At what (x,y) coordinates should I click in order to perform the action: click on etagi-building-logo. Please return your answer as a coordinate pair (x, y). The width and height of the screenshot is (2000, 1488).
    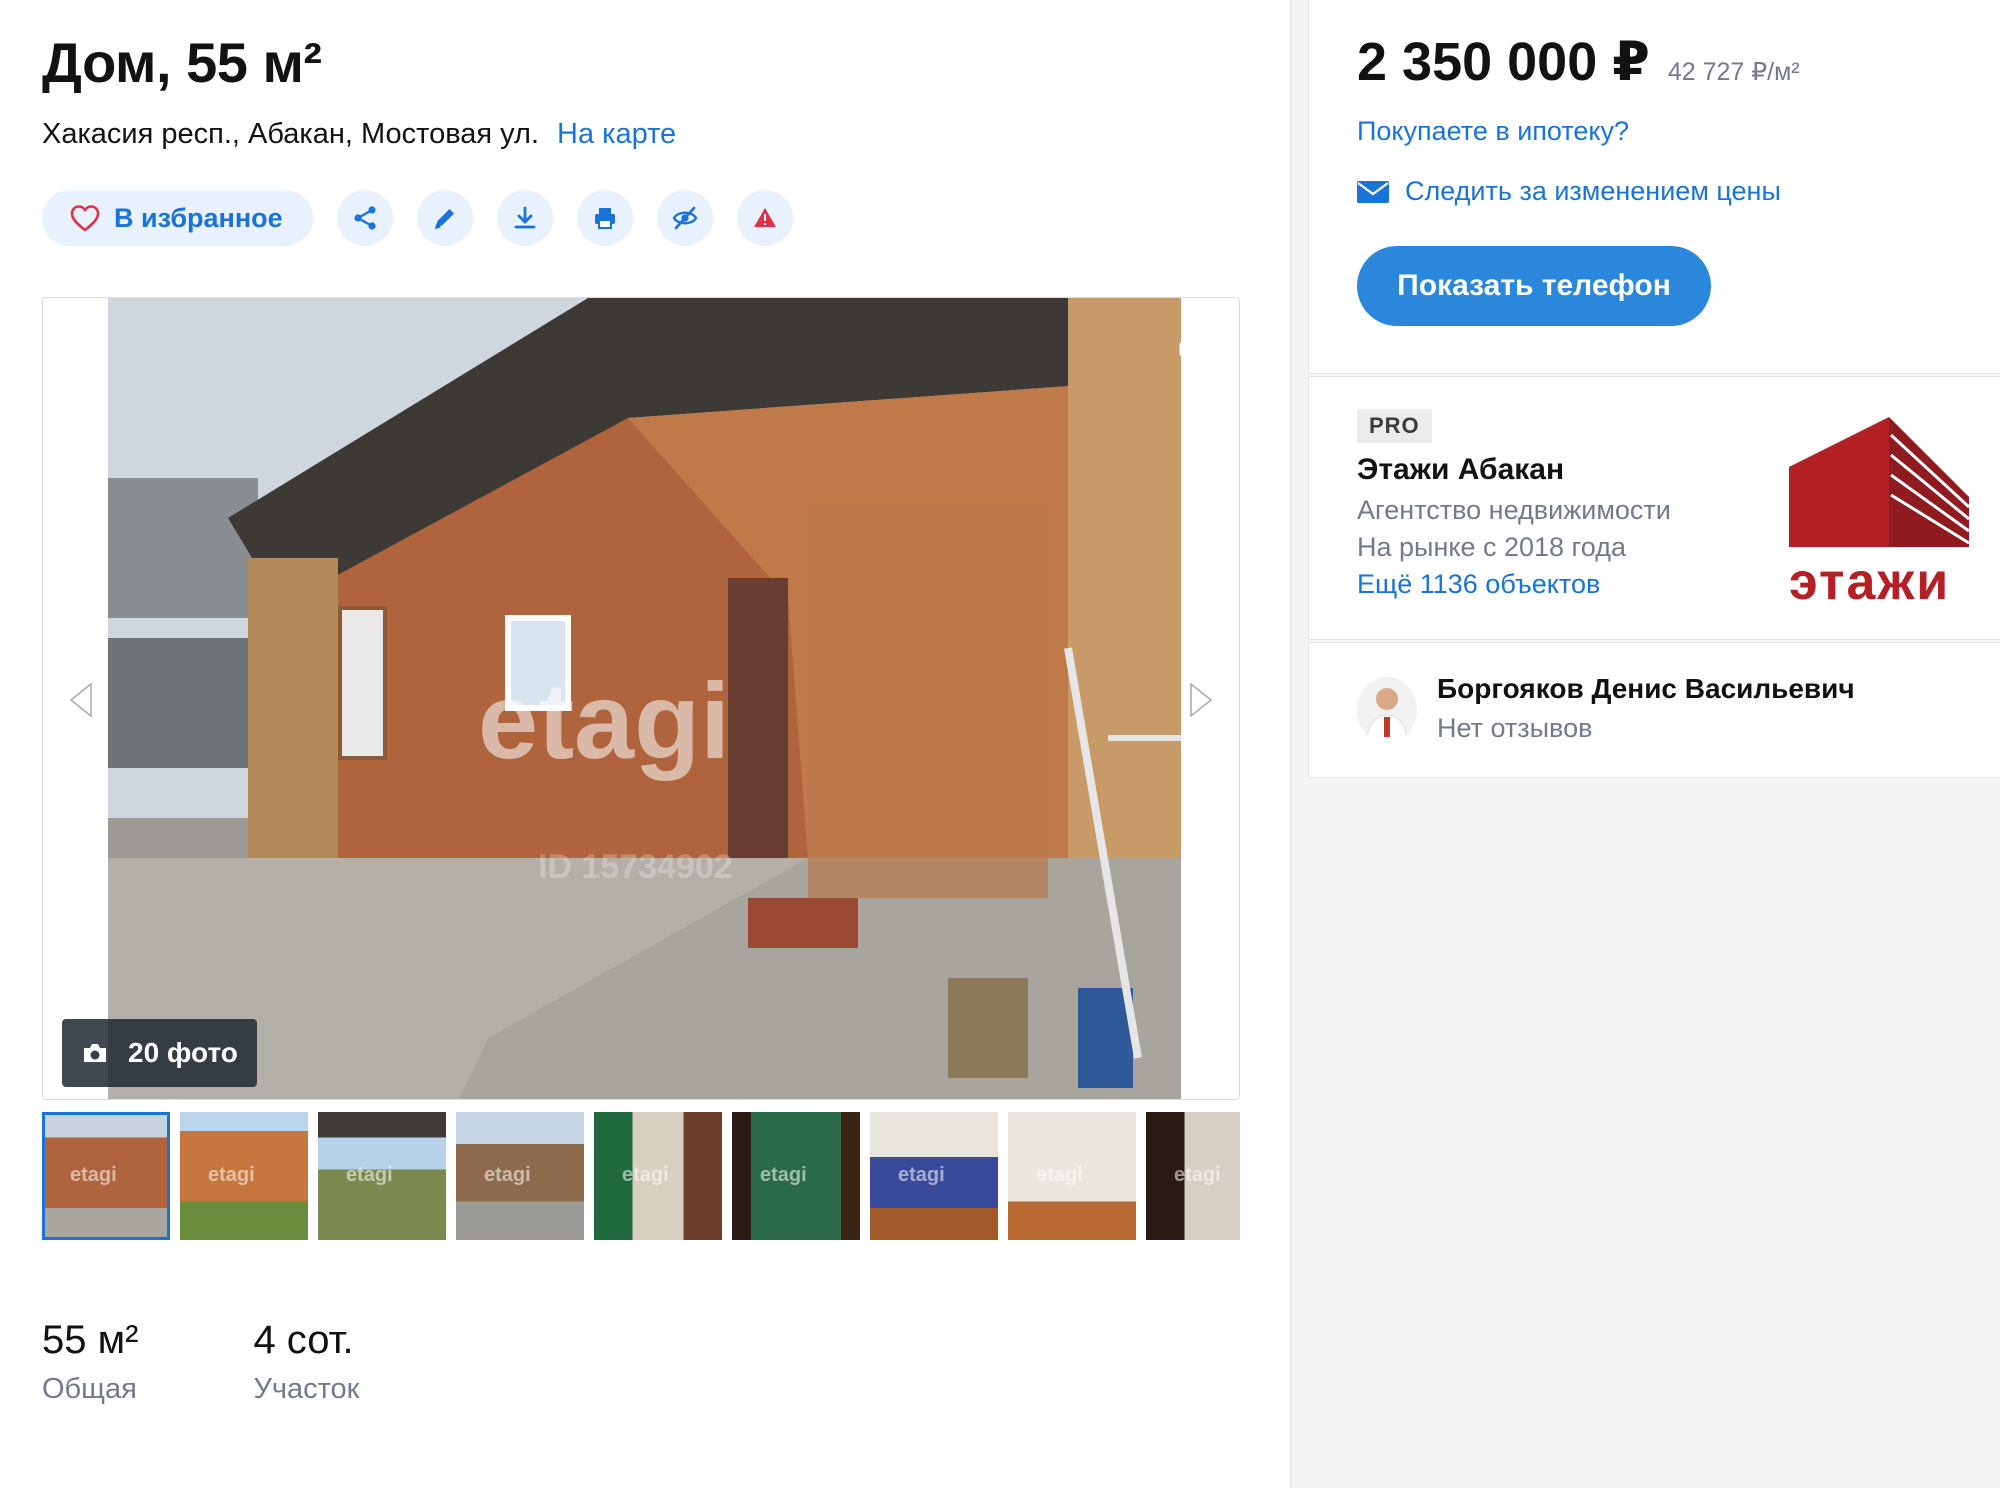
    Looking at the image, I should click on (1880, 482).